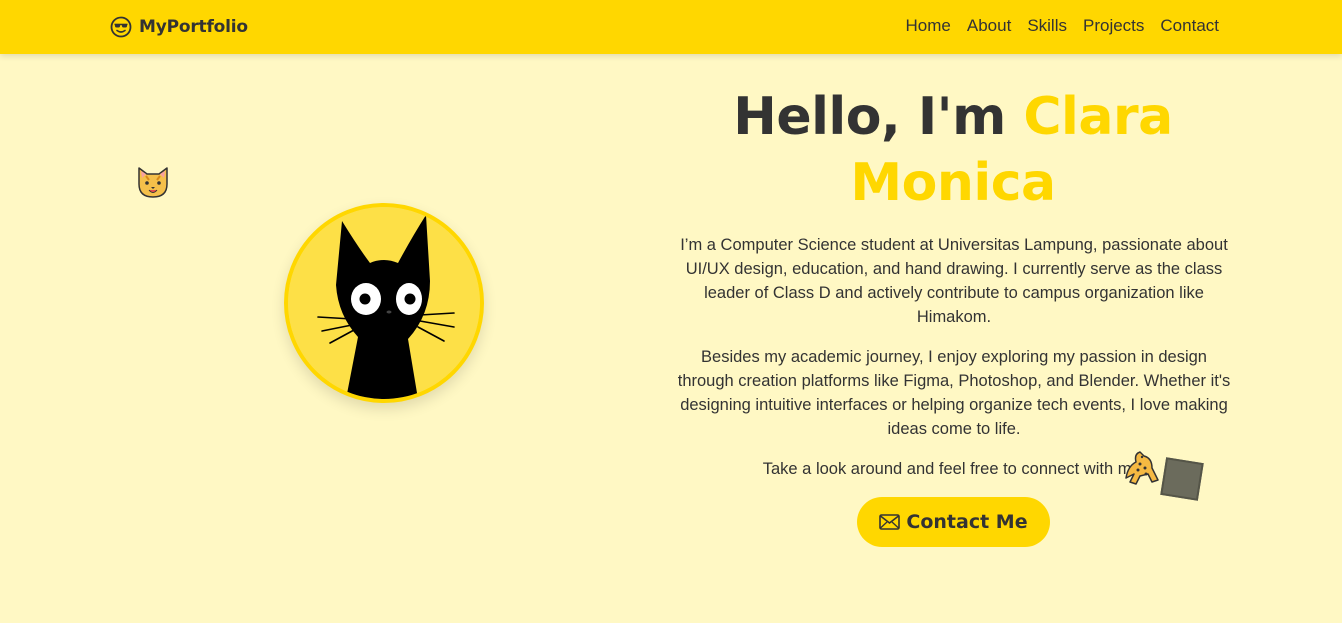 The width and height of the screenshot is (1342, 623). I want to click on nav-link-home: Home, so click(928, 26).